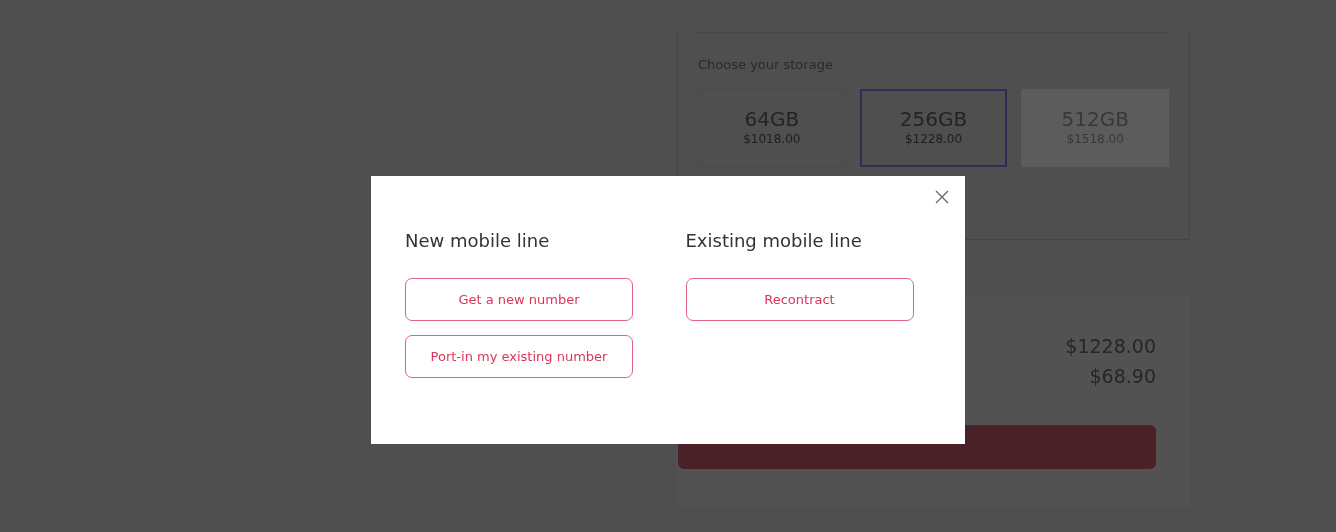 Image resolution: width=1336 pixels, height=532 pixels. Describe the element at coordinates (519, 356) in the screenshot. I see `option-button: Port-in my existing number` at that location.